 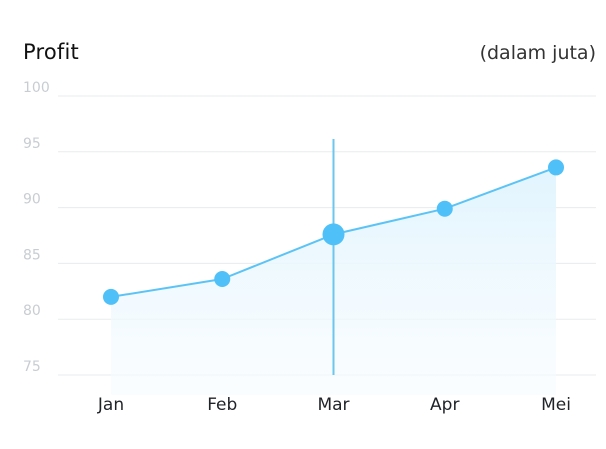 What do you see at coordinates (556, 405) in the screenshot?
I see `x-tick-label-mei: Mei` at bounding box center [556, 405].